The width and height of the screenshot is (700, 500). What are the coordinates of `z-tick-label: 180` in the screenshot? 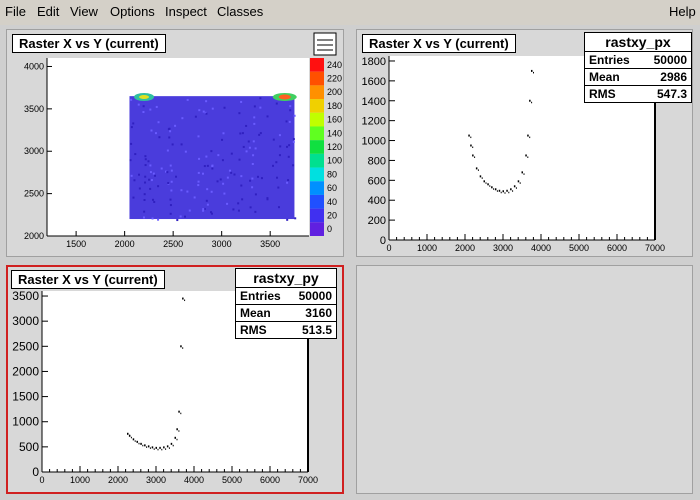 It's located at (334, 106).